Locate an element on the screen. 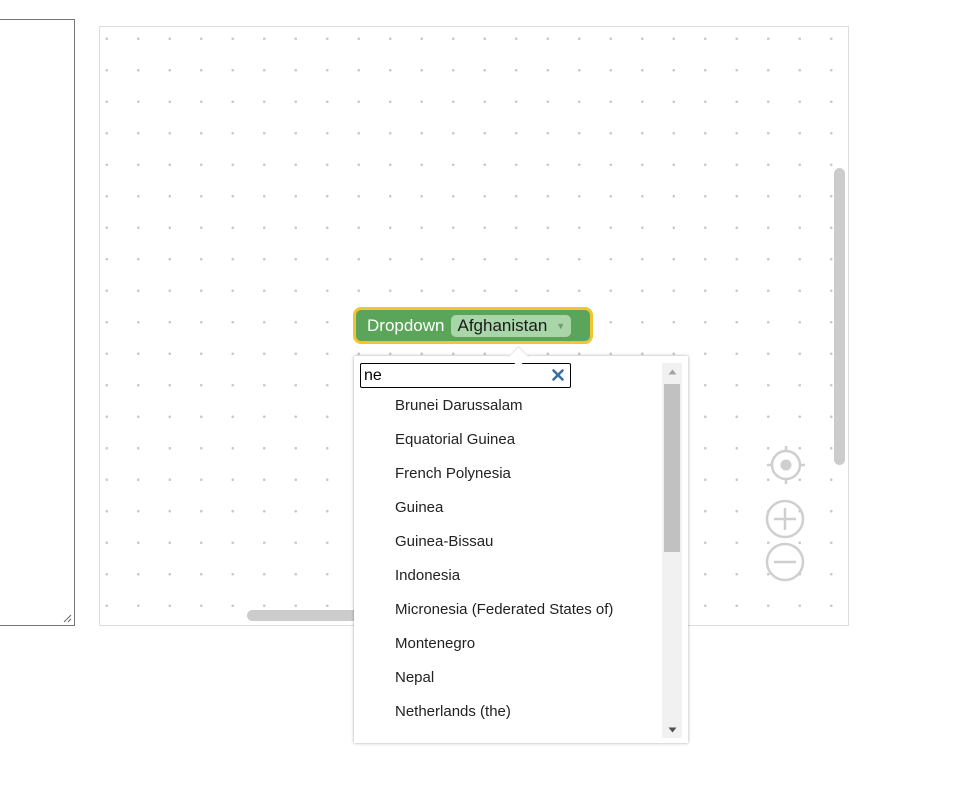 This screenshot has width=979, height=789. dropdown-option: Netherlands (the) is located at coordinates (507, 712).